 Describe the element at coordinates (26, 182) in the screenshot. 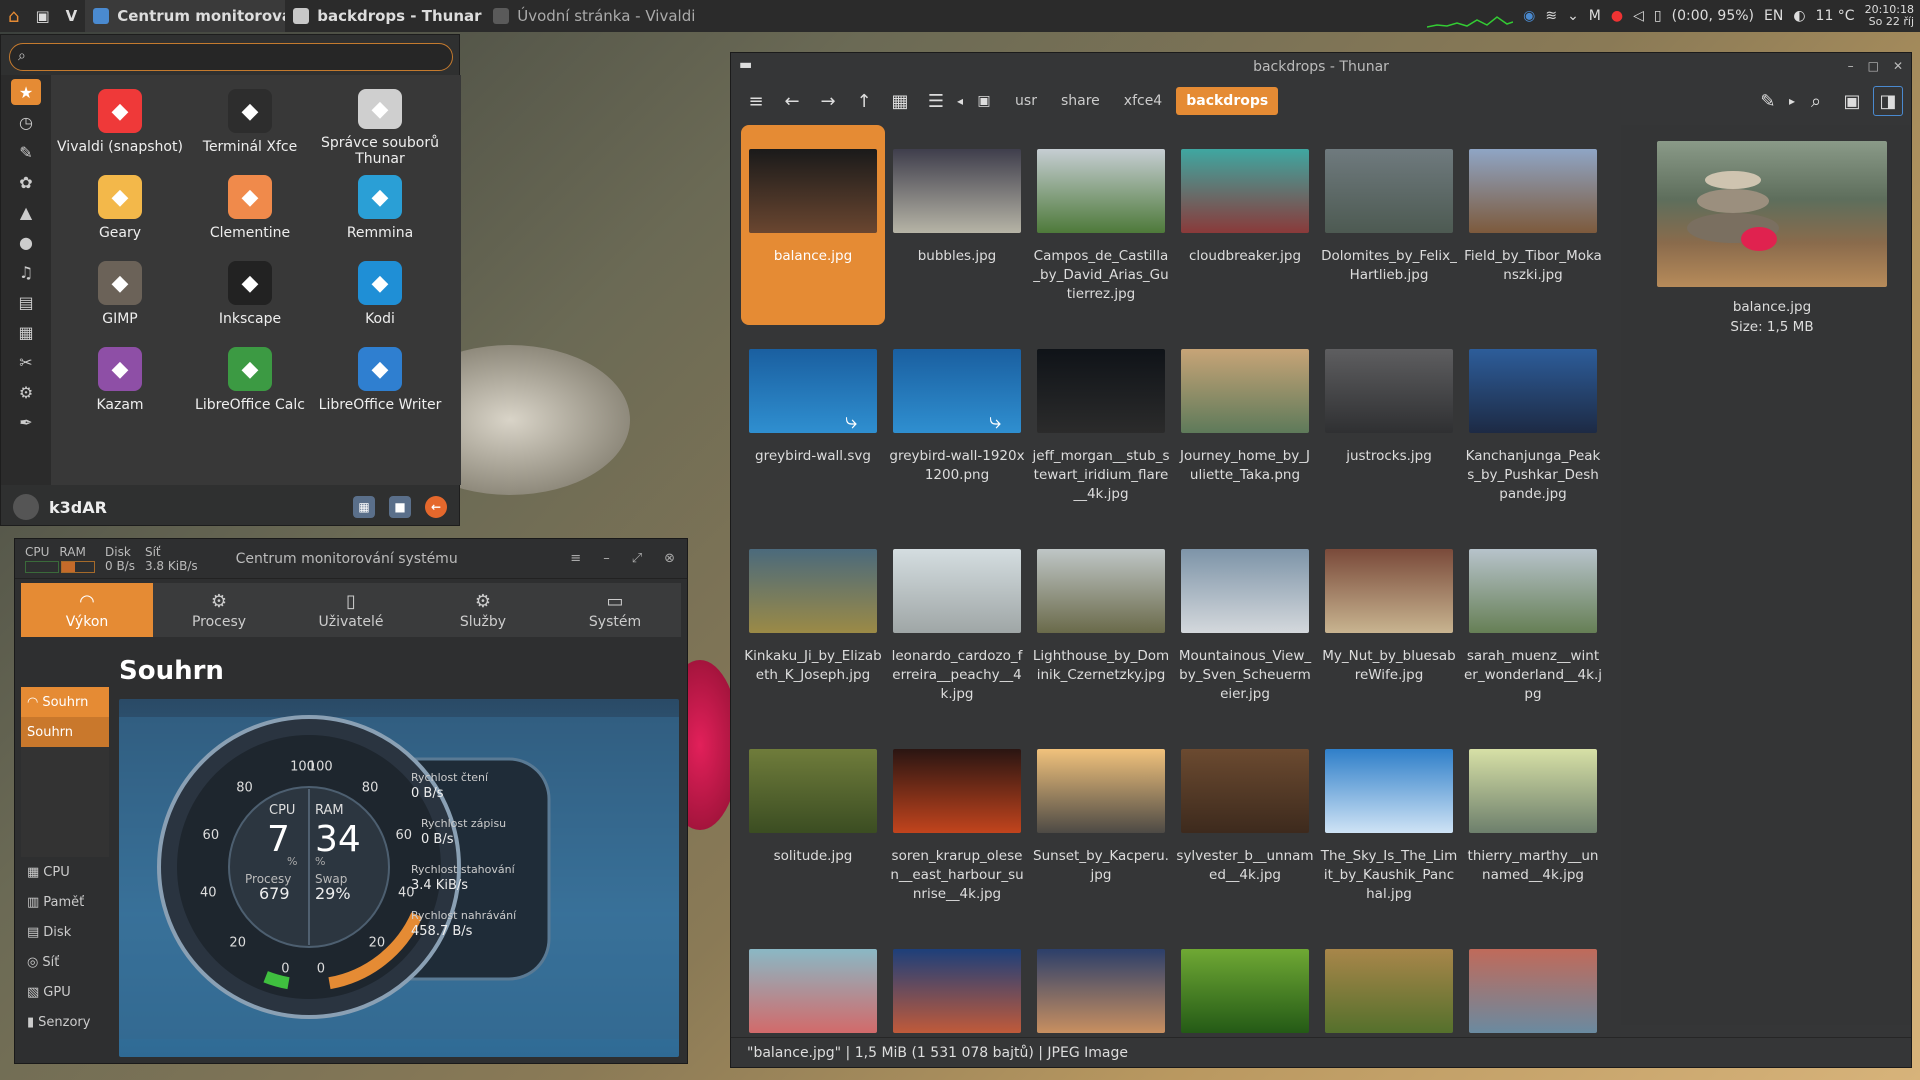

I see `category-games-icon: ✿` at that location.